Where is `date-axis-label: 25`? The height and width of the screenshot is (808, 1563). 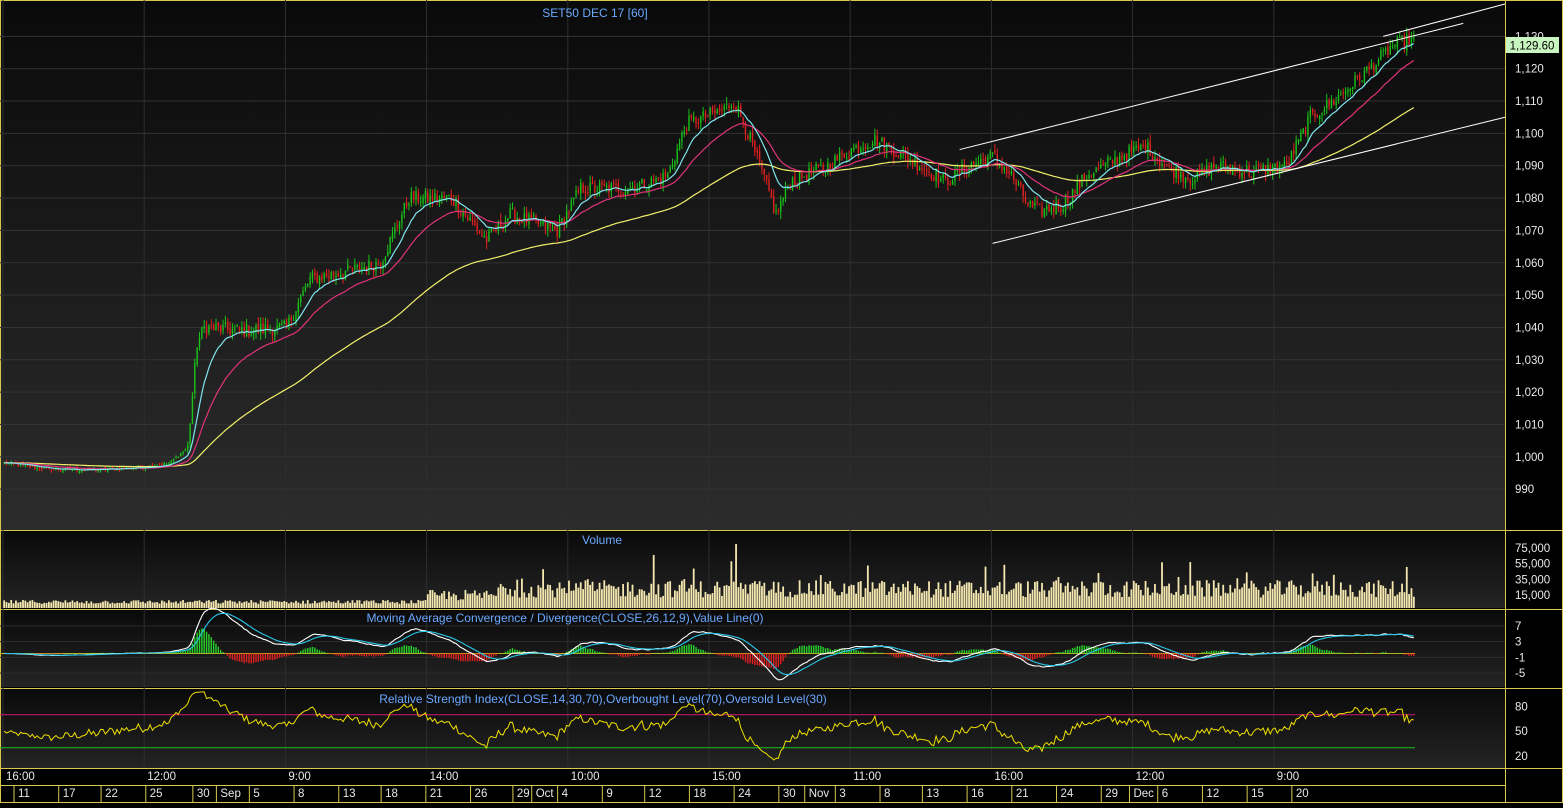
date-axis-label: 25 is located at coordinates (156, 794).